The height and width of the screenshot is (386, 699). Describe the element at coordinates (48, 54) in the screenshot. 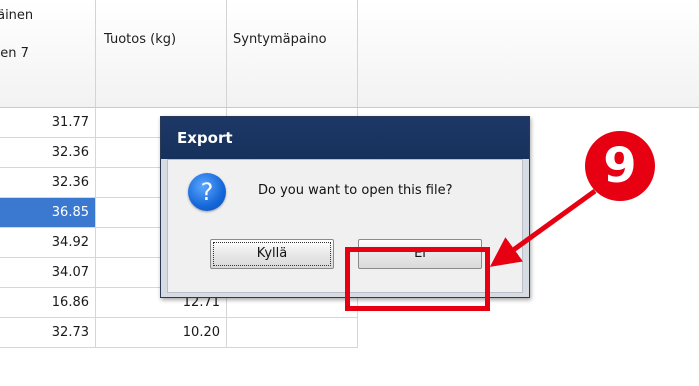

I see `column-header-truncated: täinen s nen 7` at that location.